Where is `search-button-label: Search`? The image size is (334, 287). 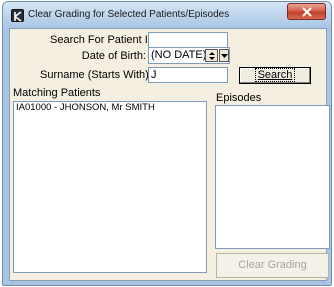 search-button-label: Search is located at coordinates (275, 75).